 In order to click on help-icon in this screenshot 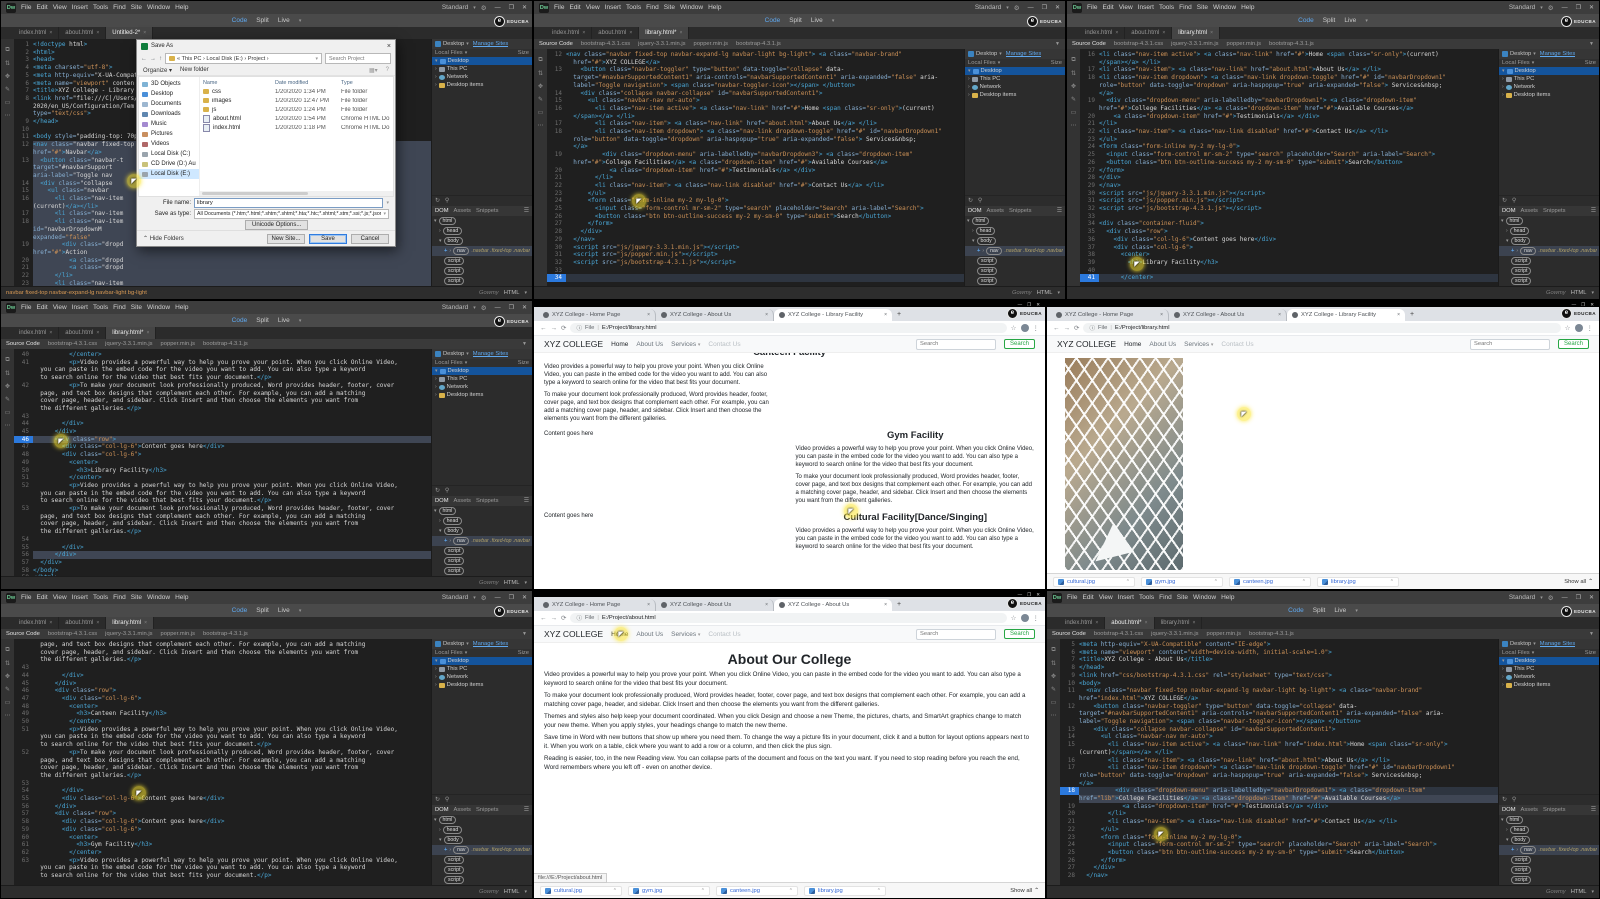, I will do `click(387, 70)`.